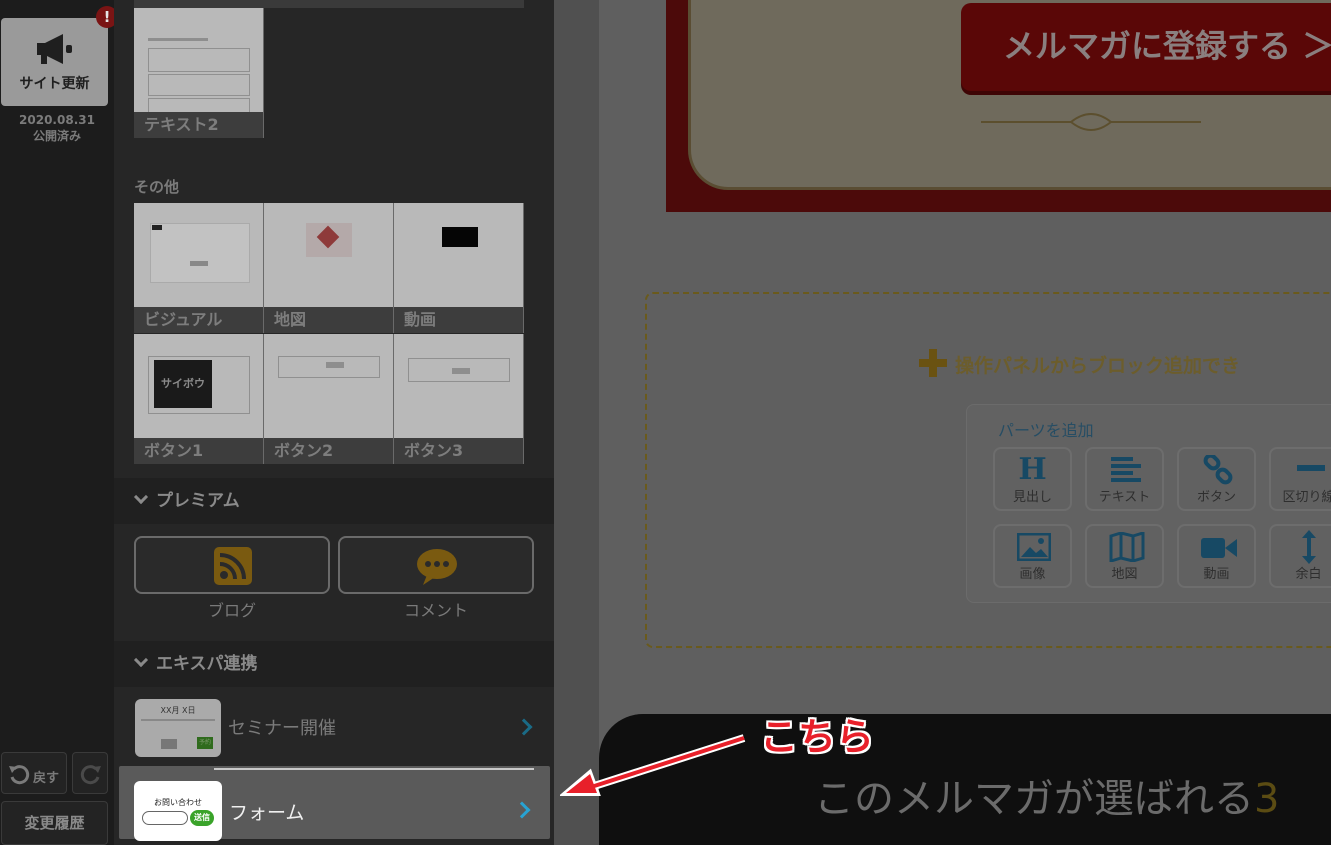  I want to click on section-other-heading: その他, so click(157, 187).